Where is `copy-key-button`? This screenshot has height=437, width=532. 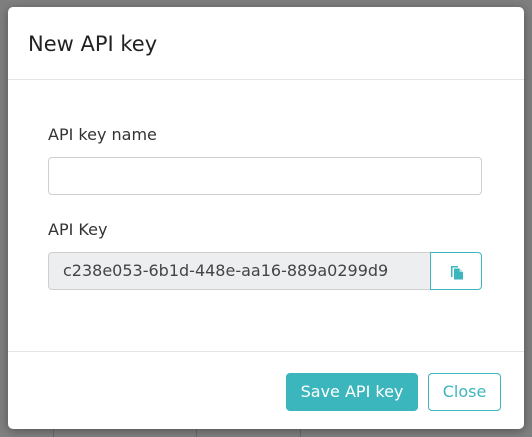 copy-key-button is located at coordinates (456, 271).